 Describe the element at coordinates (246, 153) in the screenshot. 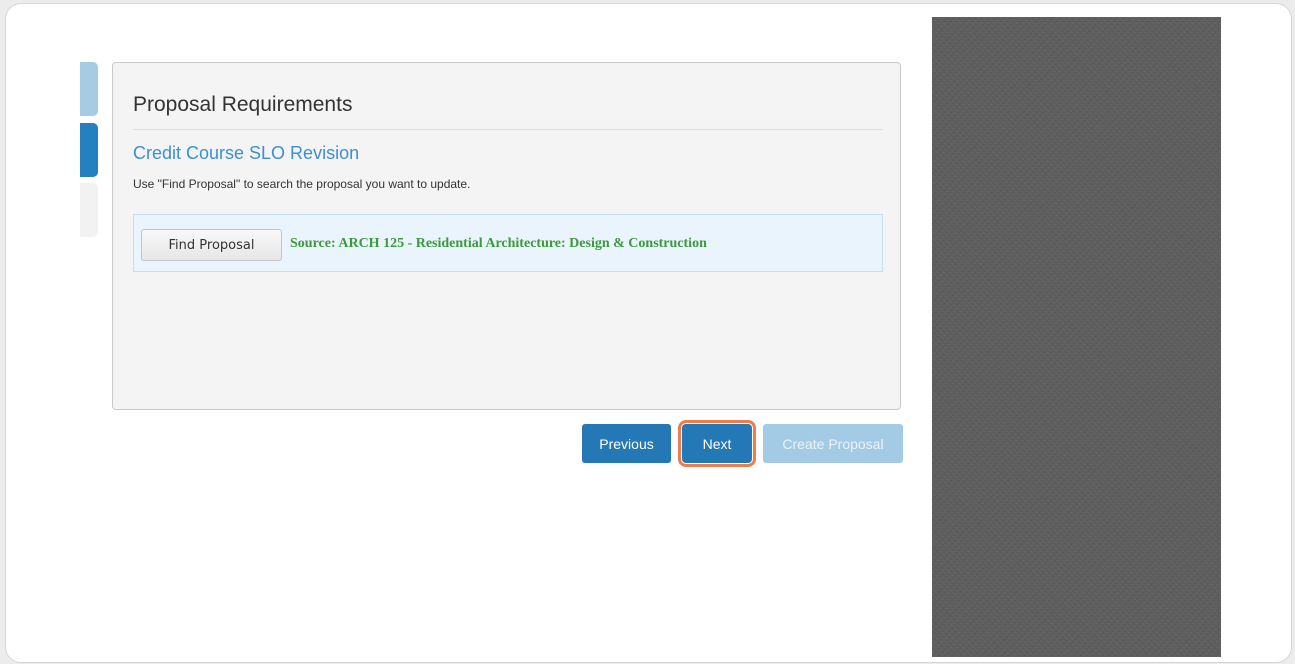

I see `proposal-type-heading: Credit Course SLO Revision` at that location.